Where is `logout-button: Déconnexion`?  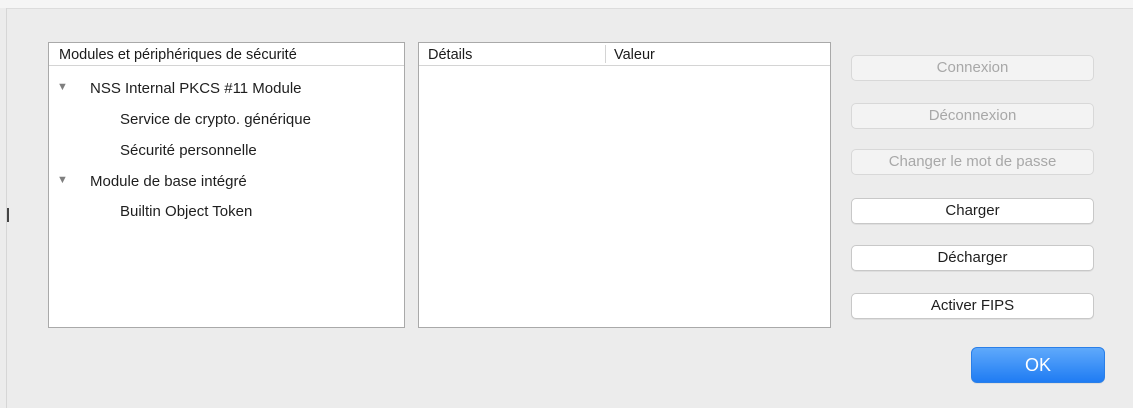
logout-button: Déconnexion is located at coordinates (972, 116).